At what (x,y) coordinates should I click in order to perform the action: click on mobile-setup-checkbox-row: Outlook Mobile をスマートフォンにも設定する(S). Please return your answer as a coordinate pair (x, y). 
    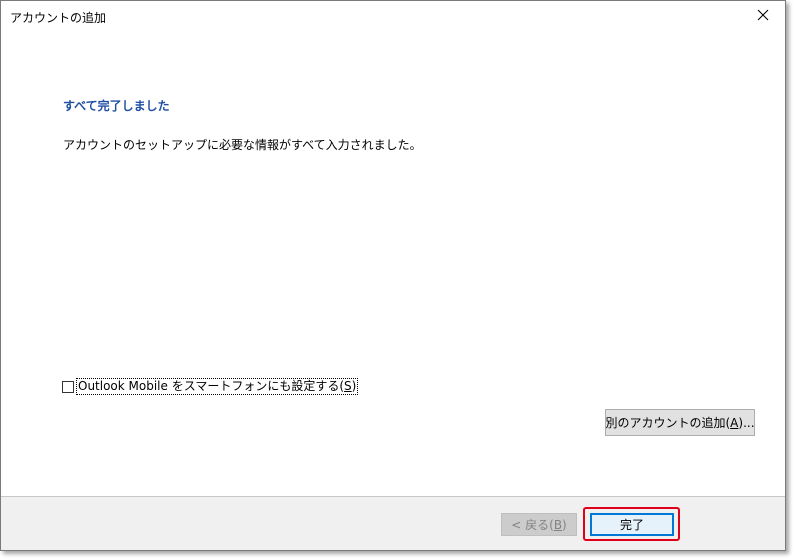
    Looking at the image, I should click on (210, 386).